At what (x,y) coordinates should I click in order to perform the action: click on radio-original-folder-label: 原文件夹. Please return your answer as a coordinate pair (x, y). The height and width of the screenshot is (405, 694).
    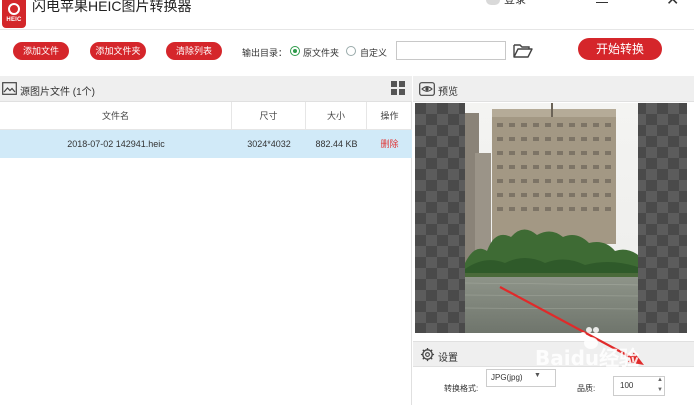
    Looking at the image, I should click on (321, 52).